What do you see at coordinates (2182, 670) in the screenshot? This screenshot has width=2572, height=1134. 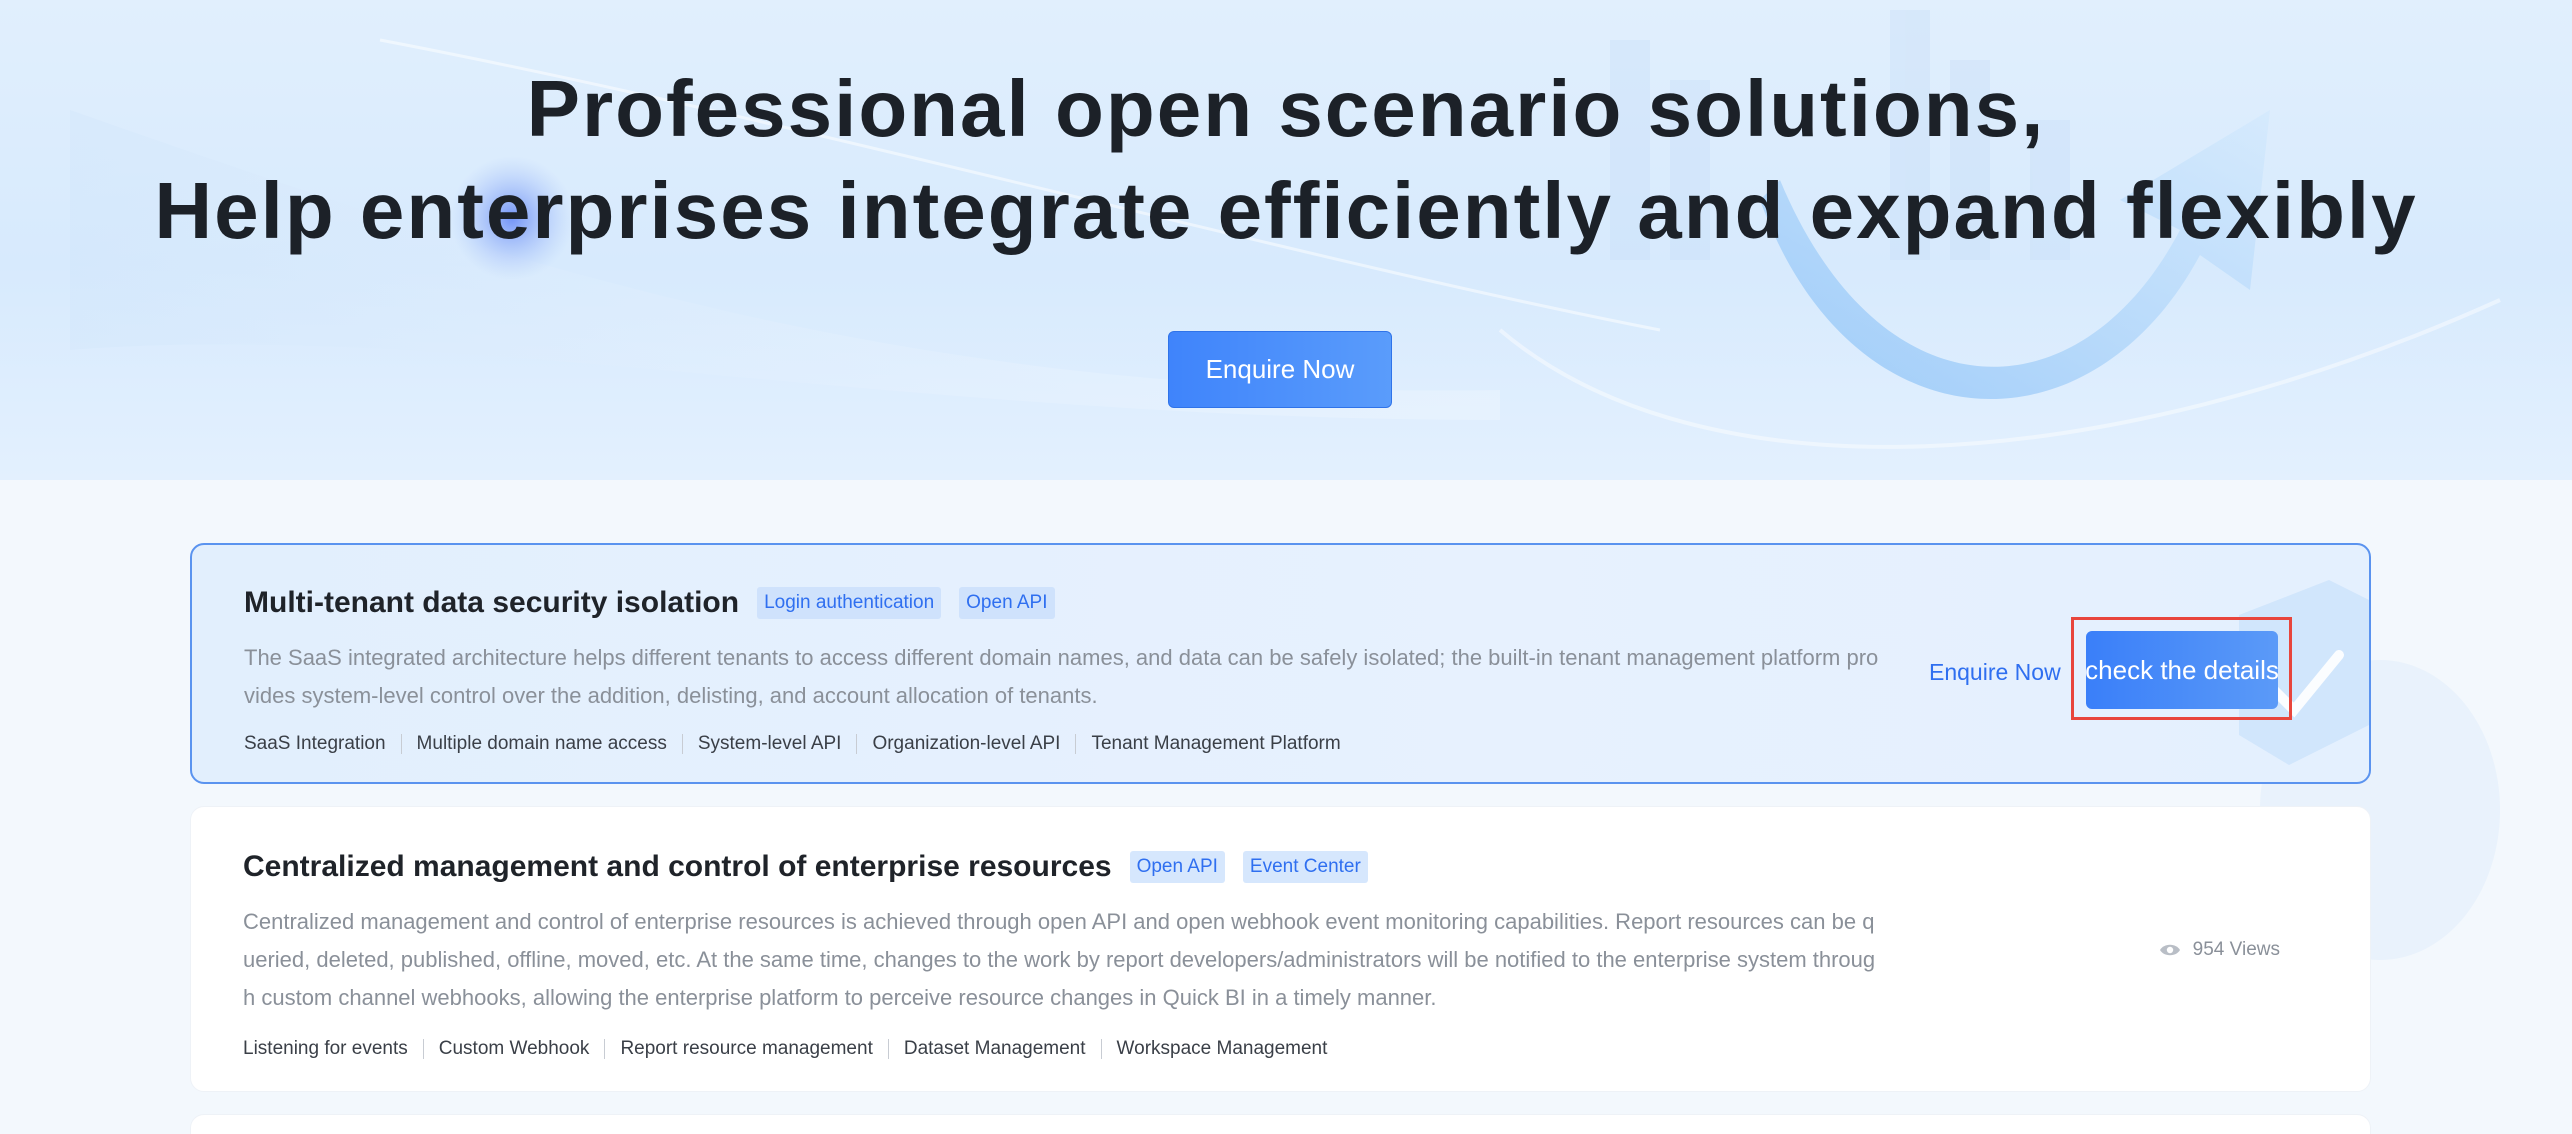 I see `check-details-button: check the details` at bounding box center [2182, 670].